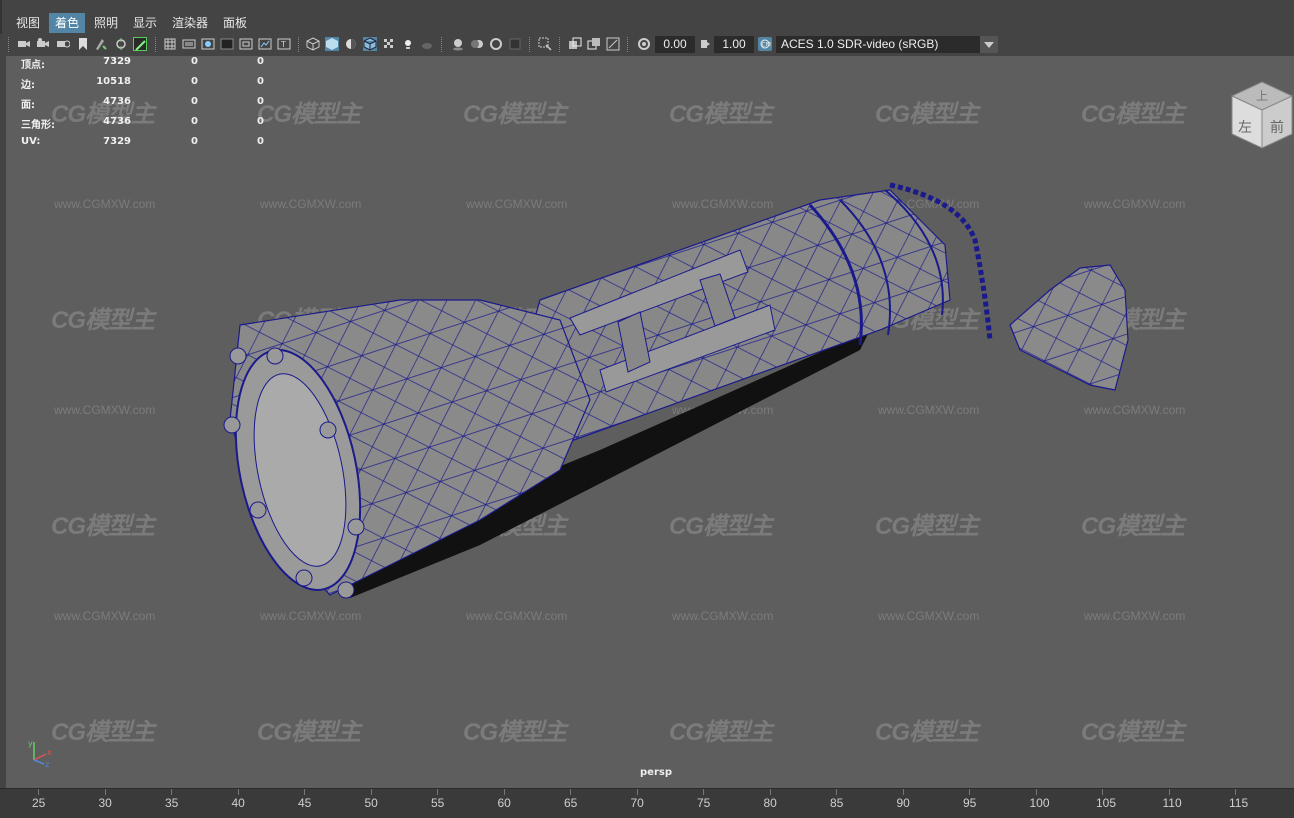 The image size is (1294, 818). What do you see at coordinates (704, 803) in the screenshot?
I see `ruler-frame-number: 75` at bounding box center [704, 803].